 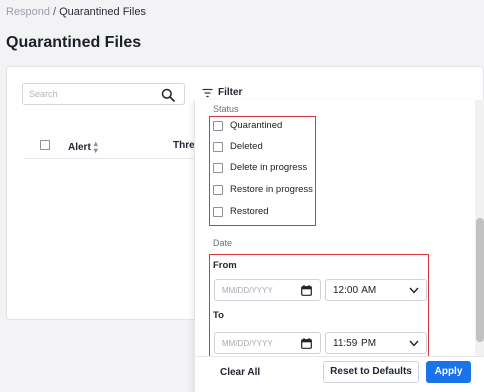 What do you see at coordinates (271, 189) in the screenshot?
I see `status-option-label: Restore in progress` at bounding box center [271, 189].